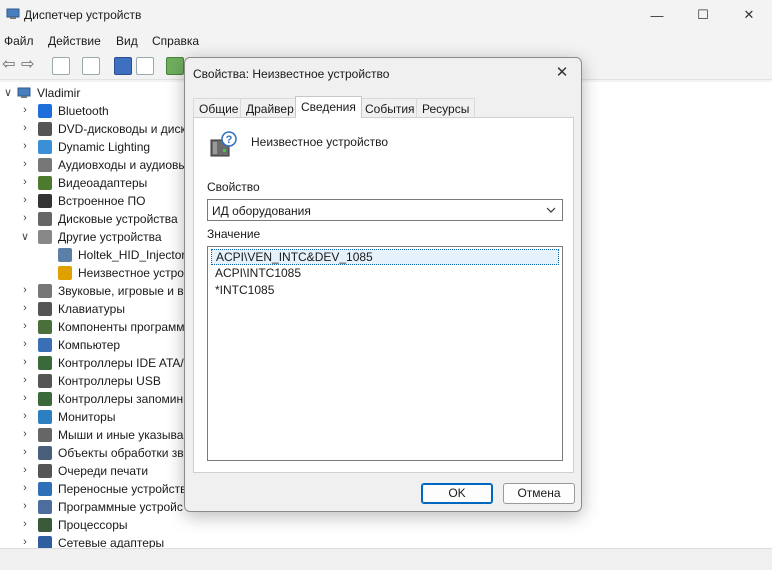 The width and height of the screenshot is (772, 570). Describe the element at coordinates (61, 66) in the screenshot. I see `properties-toolbar-icon` at that location.